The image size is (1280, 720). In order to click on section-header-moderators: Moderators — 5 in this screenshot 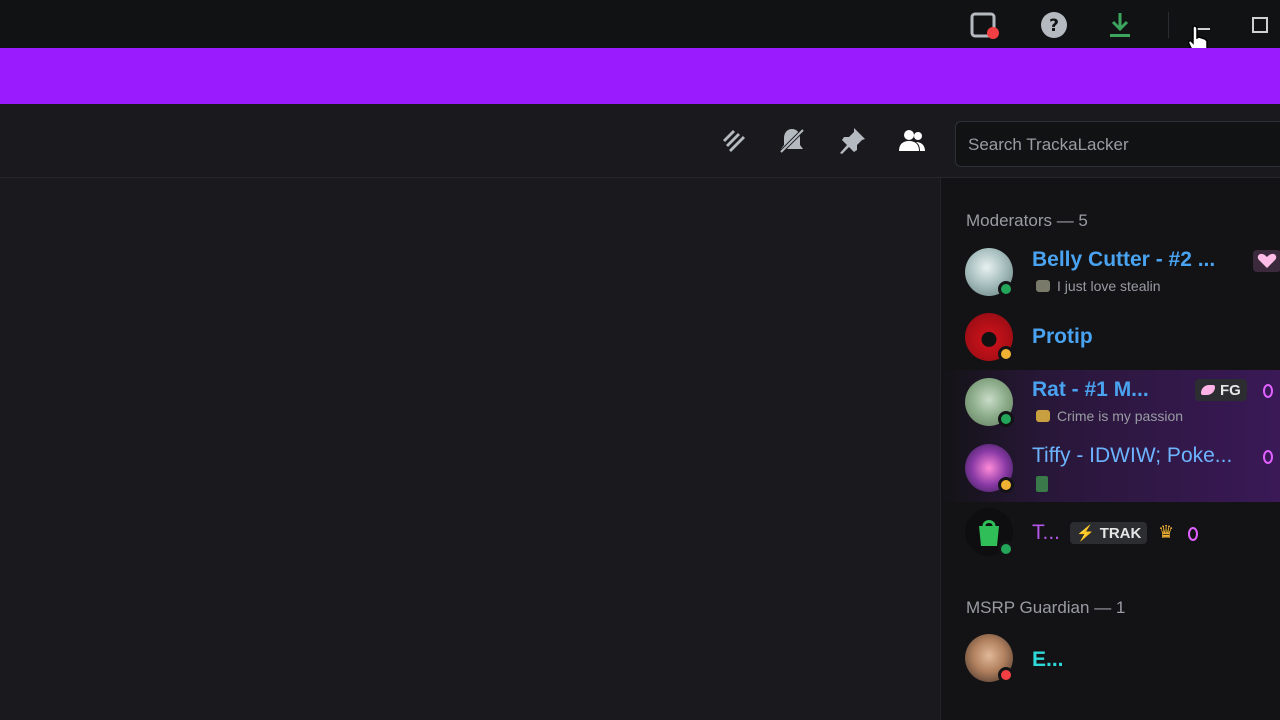, I will do `click(1027, 220)`.